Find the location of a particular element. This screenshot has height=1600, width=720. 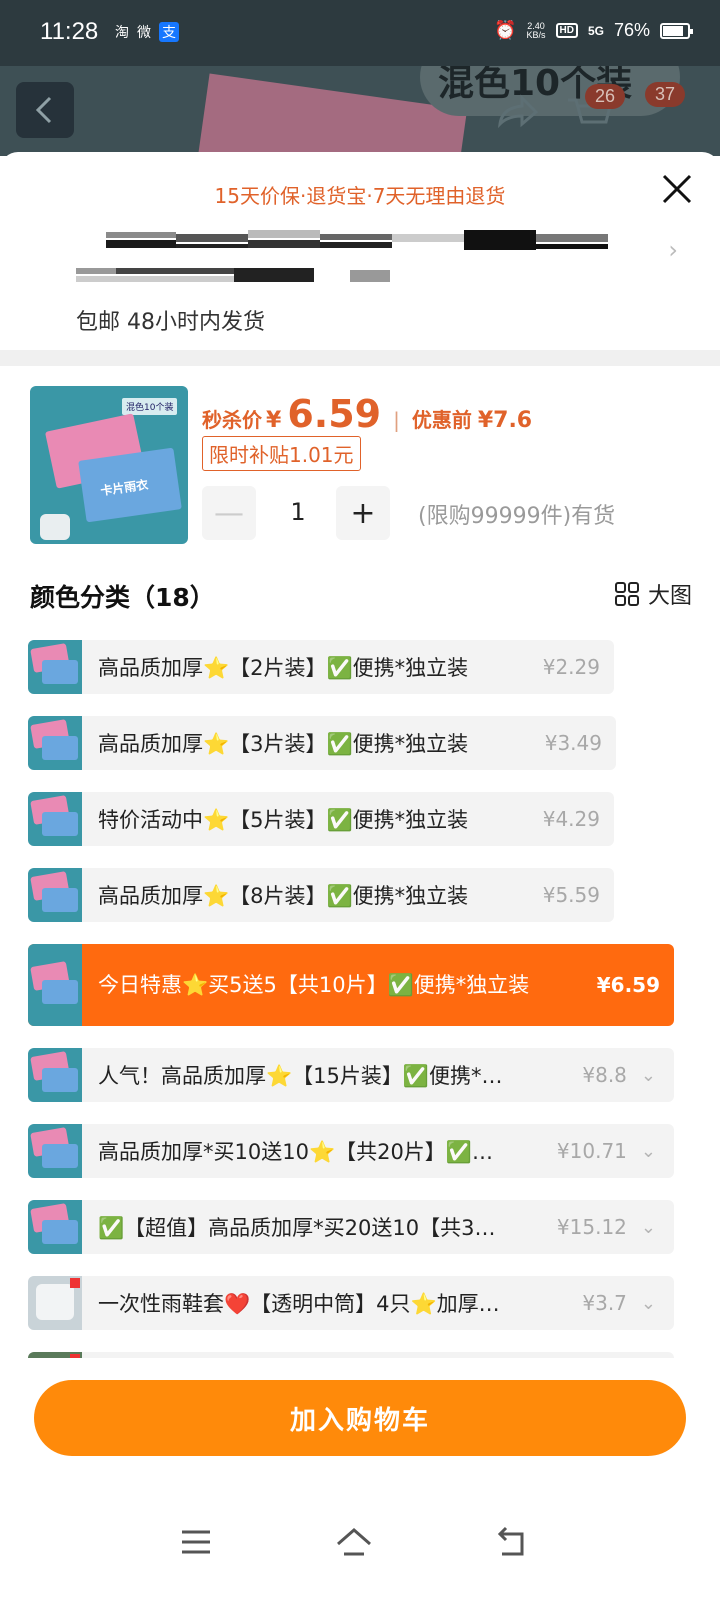

notification-icons: 淘 微 支 is located at coordinates (147, 32).